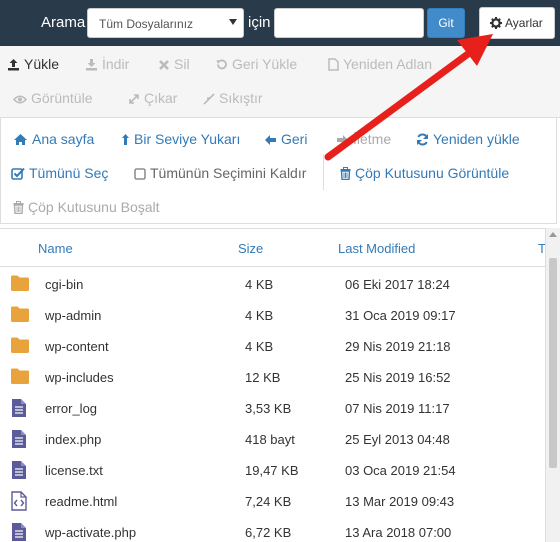 Image resolution: width=560 pixels, height=542 pixels. What do you see at coordinates (268, 501) in the screenshot?
I see `file-size: 7,24 KB` at bounding box center [268, 501].